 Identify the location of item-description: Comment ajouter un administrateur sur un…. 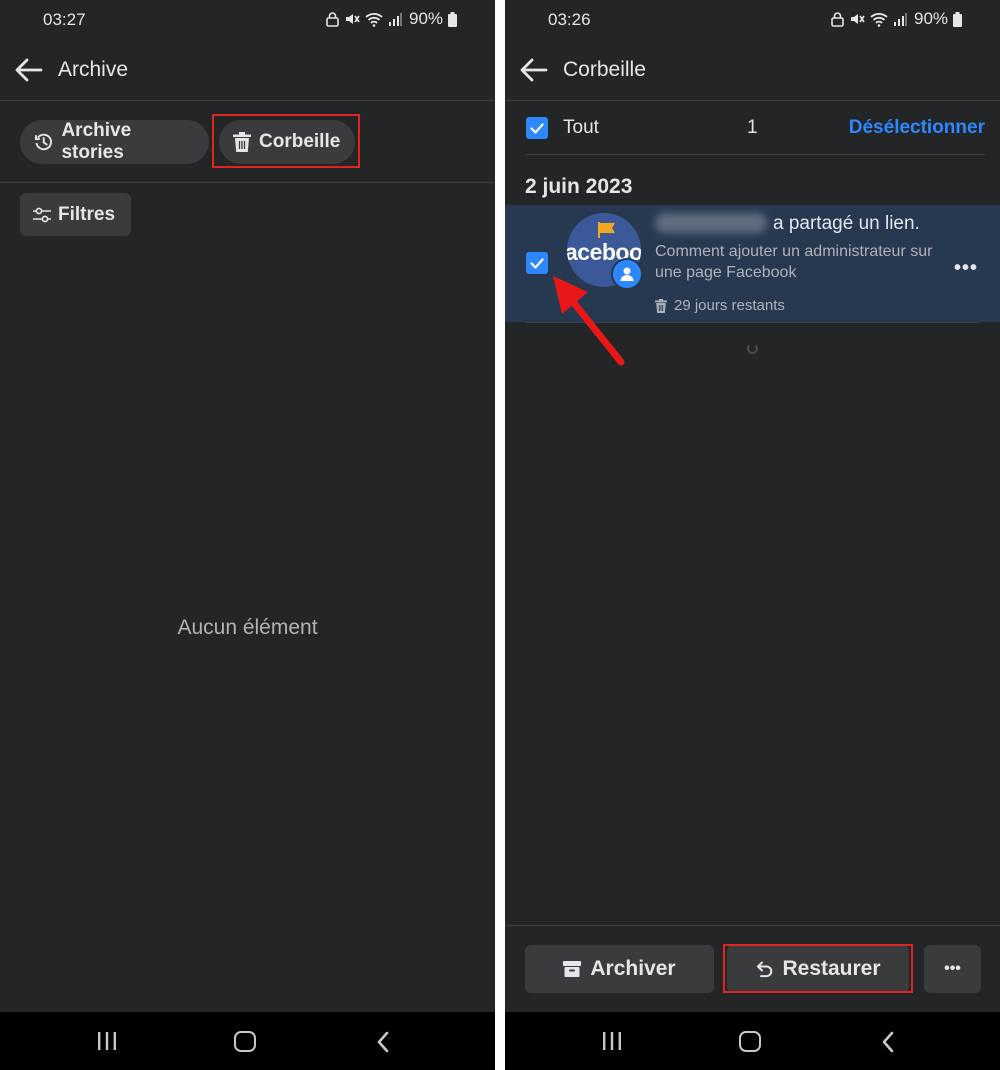
(794, 262).